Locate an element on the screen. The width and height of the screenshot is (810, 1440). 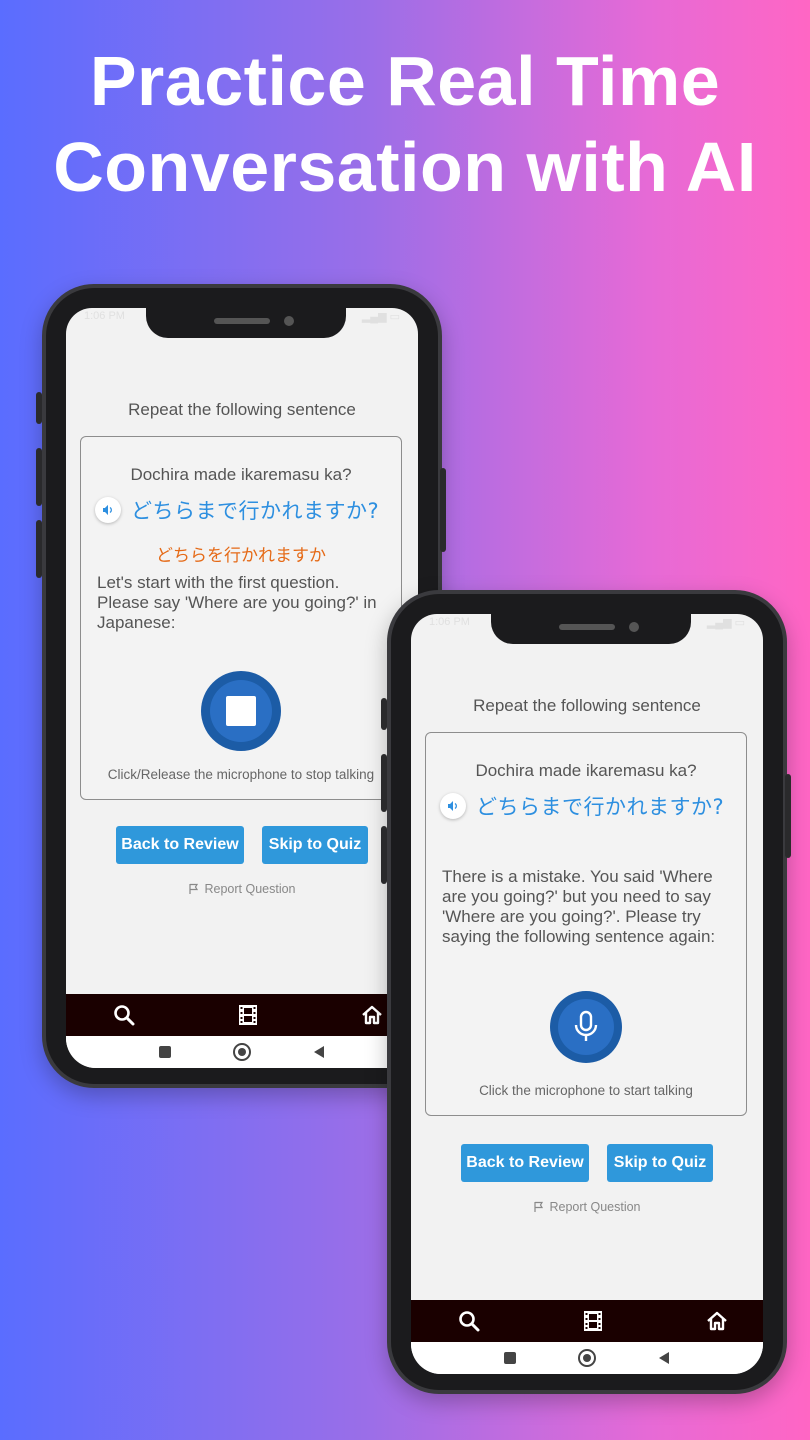
phone-1-notch is located at coordinates (246, 323).